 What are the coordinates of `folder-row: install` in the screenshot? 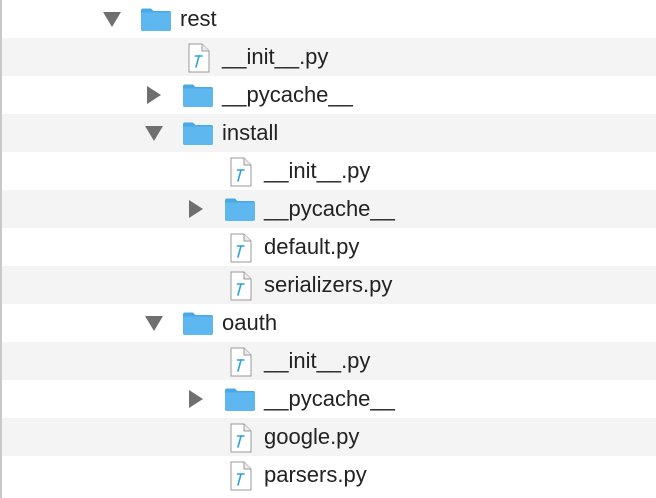 It's located at (329, 133).